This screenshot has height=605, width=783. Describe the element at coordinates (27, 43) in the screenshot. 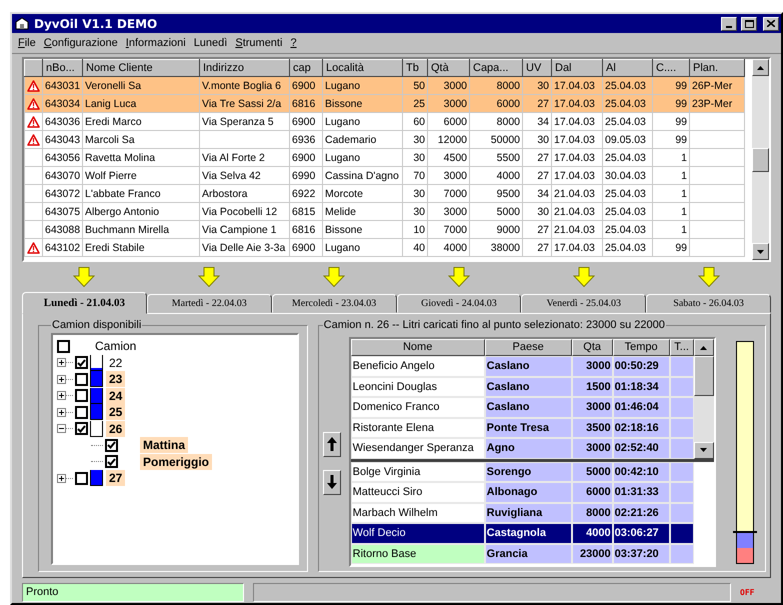

I see `menu-item: File` at that location.